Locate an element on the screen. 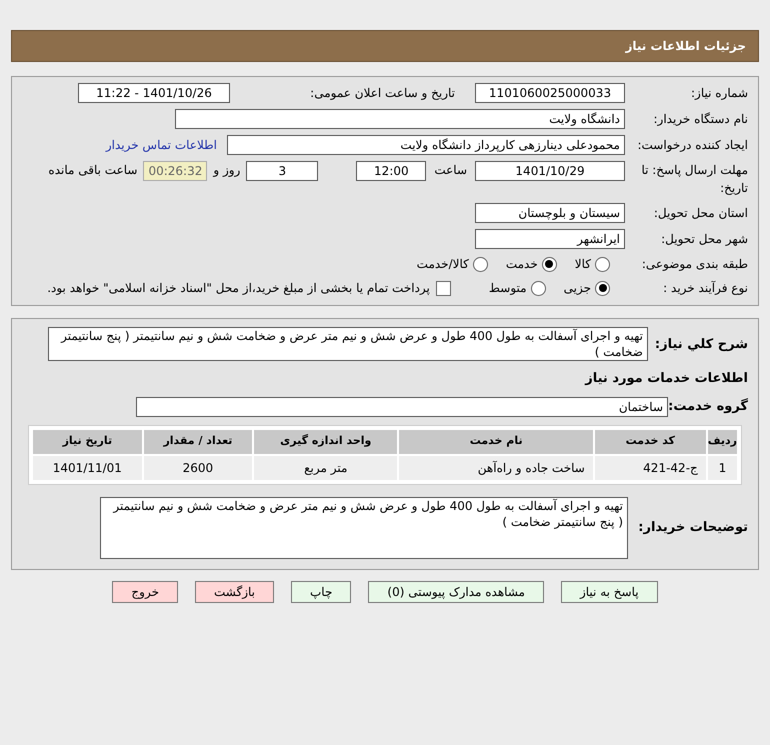  text-field: 1101060025000033 is located at coordinates (550, 93).